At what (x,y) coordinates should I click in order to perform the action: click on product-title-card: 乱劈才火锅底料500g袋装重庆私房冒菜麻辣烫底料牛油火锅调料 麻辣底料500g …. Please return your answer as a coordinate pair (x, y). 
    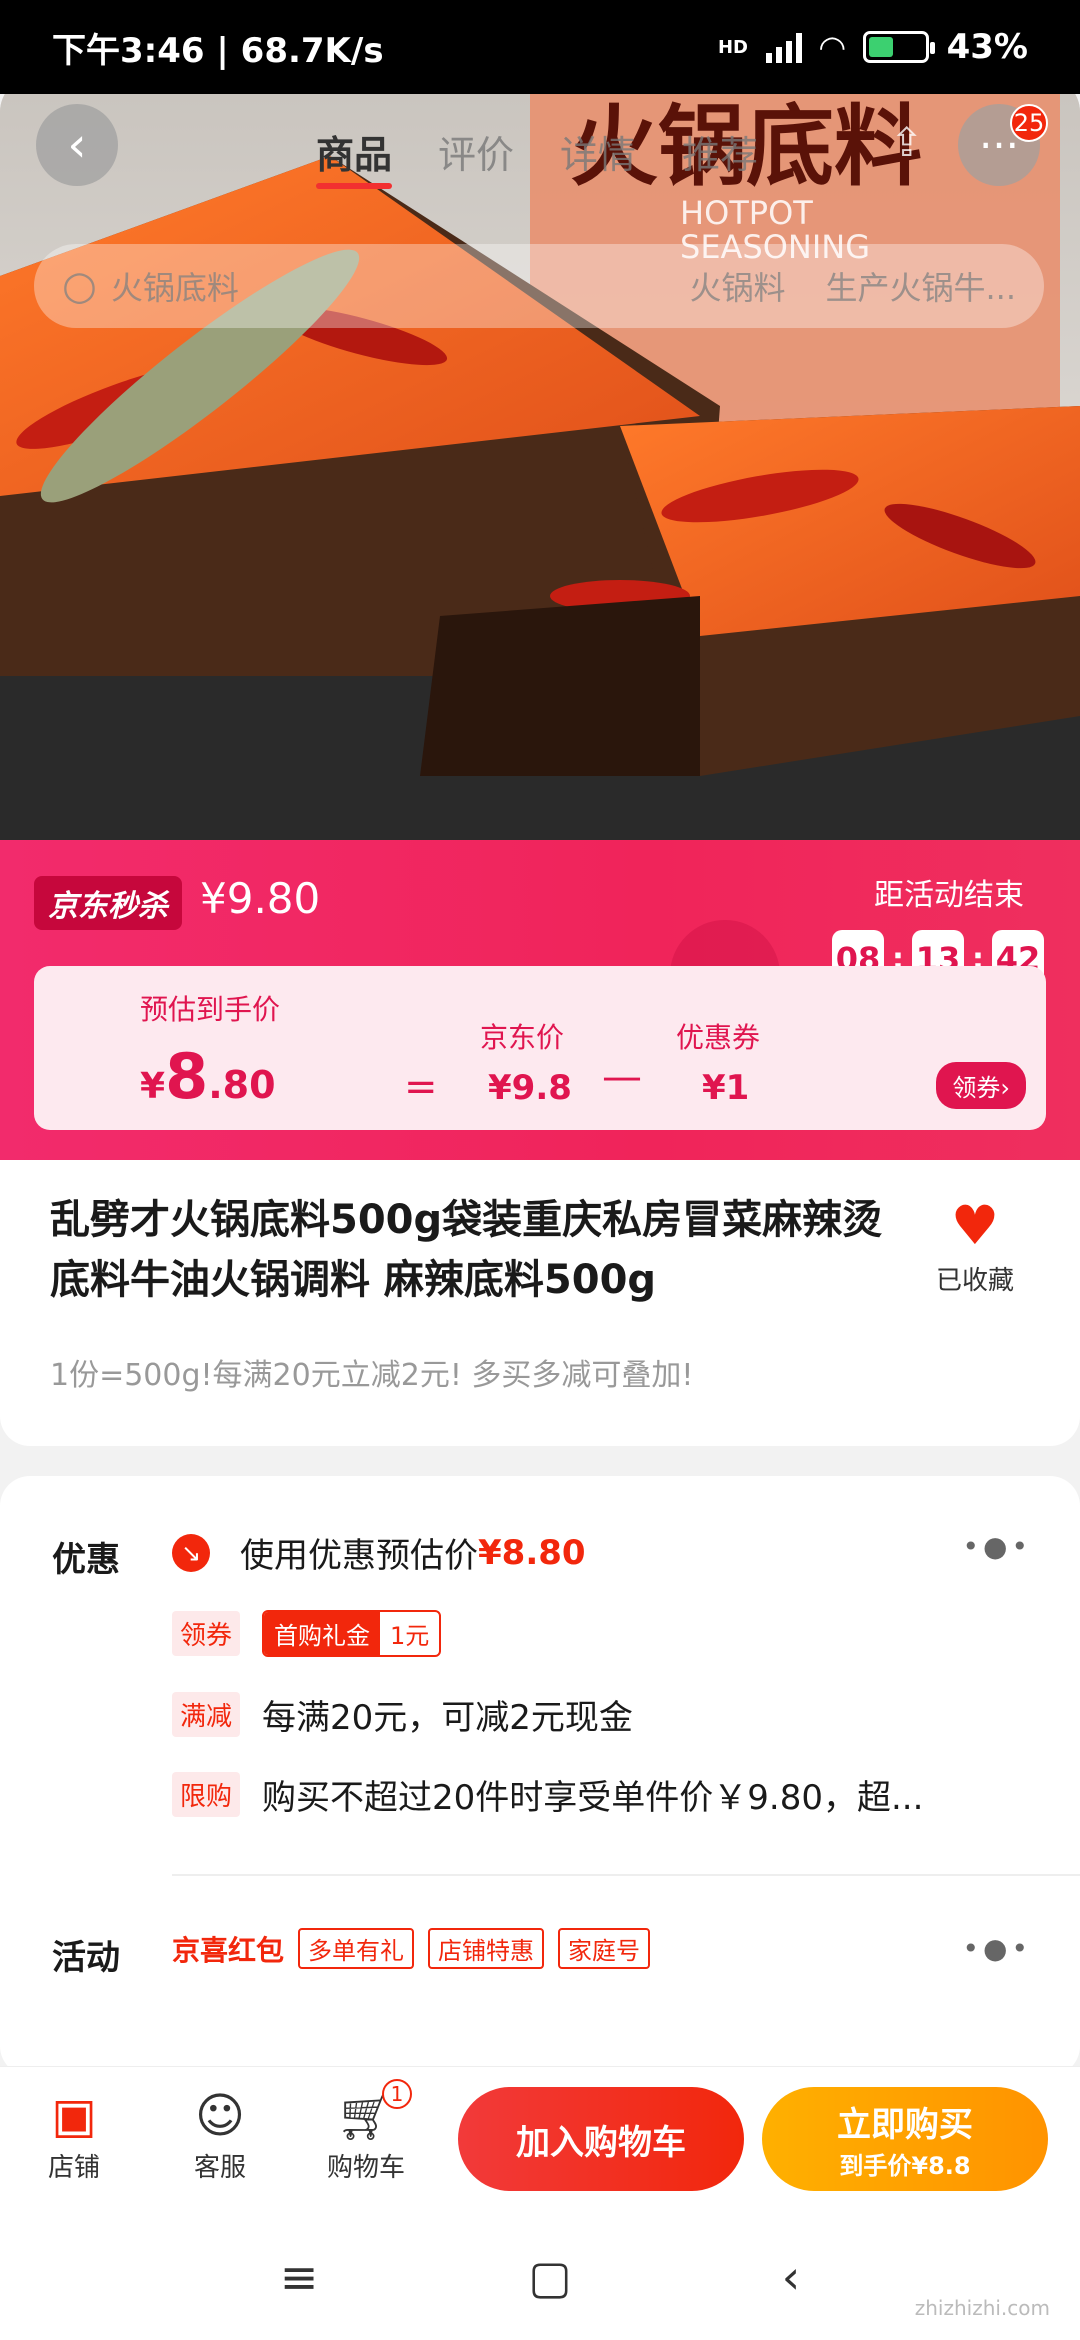
    Looking at the image, I should click on (540, 1303).